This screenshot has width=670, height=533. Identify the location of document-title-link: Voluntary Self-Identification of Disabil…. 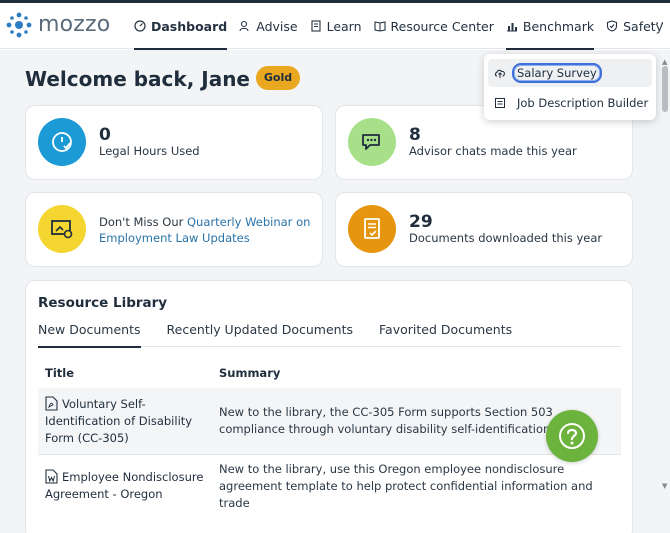
(118, 421).